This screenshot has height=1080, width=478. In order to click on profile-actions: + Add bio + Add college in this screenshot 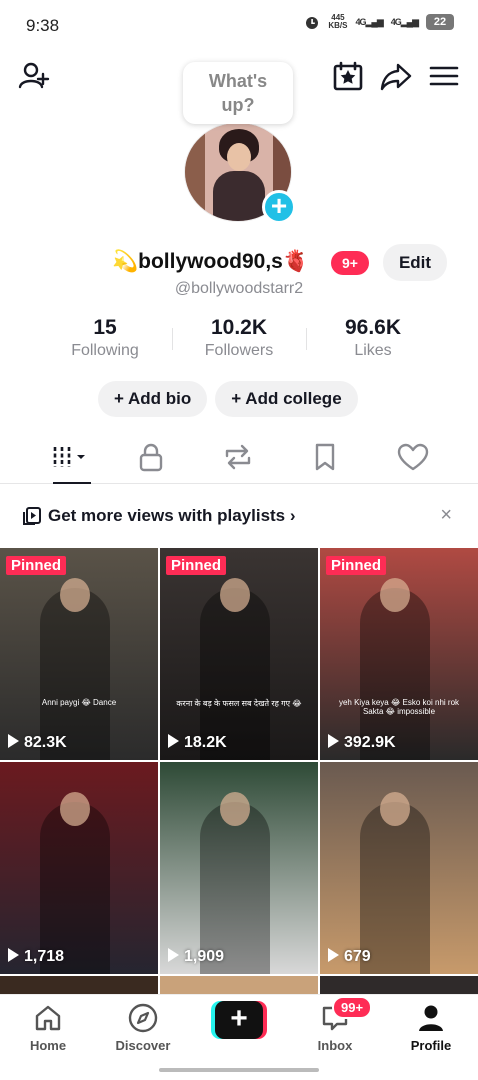, I will do `click(228, 399)`.